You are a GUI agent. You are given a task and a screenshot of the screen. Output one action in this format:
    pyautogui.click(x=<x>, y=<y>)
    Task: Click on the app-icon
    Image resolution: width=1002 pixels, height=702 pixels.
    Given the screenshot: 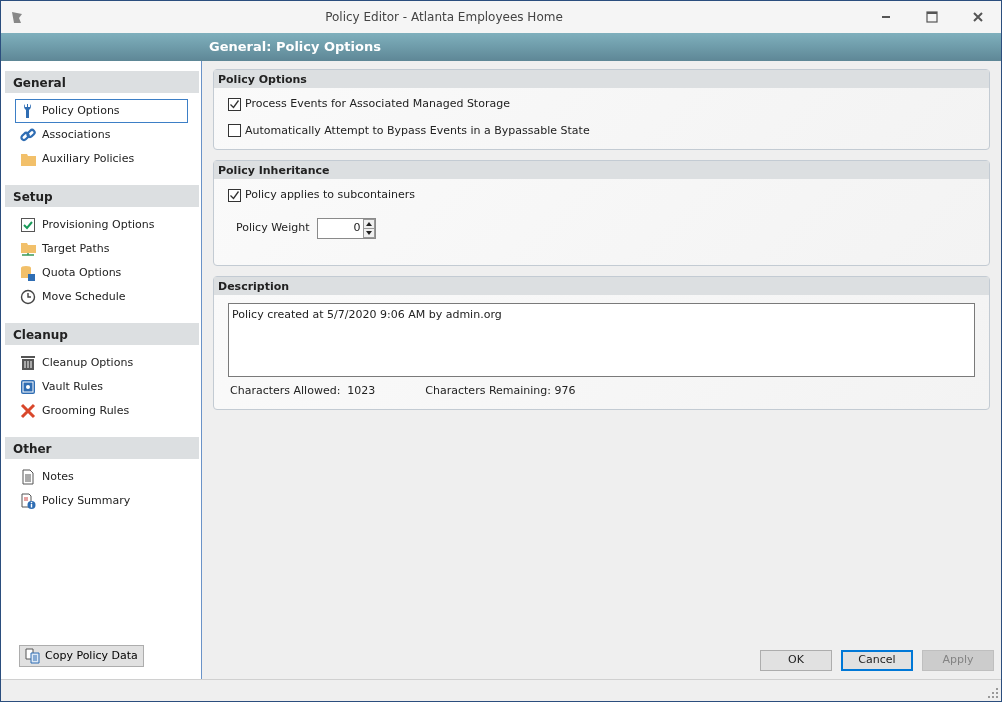 What is the action you would take?
    pyautogui.click(x=17, y=17)
    